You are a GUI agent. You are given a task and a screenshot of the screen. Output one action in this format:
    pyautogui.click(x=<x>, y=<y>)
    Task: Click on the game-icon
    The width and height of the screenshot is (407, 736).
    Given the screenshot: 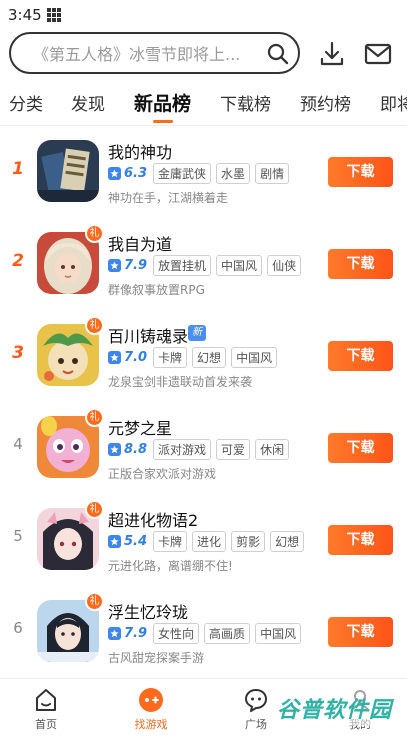 What is the action you would take?
    pyautogui.click(x=68, y=171)
    